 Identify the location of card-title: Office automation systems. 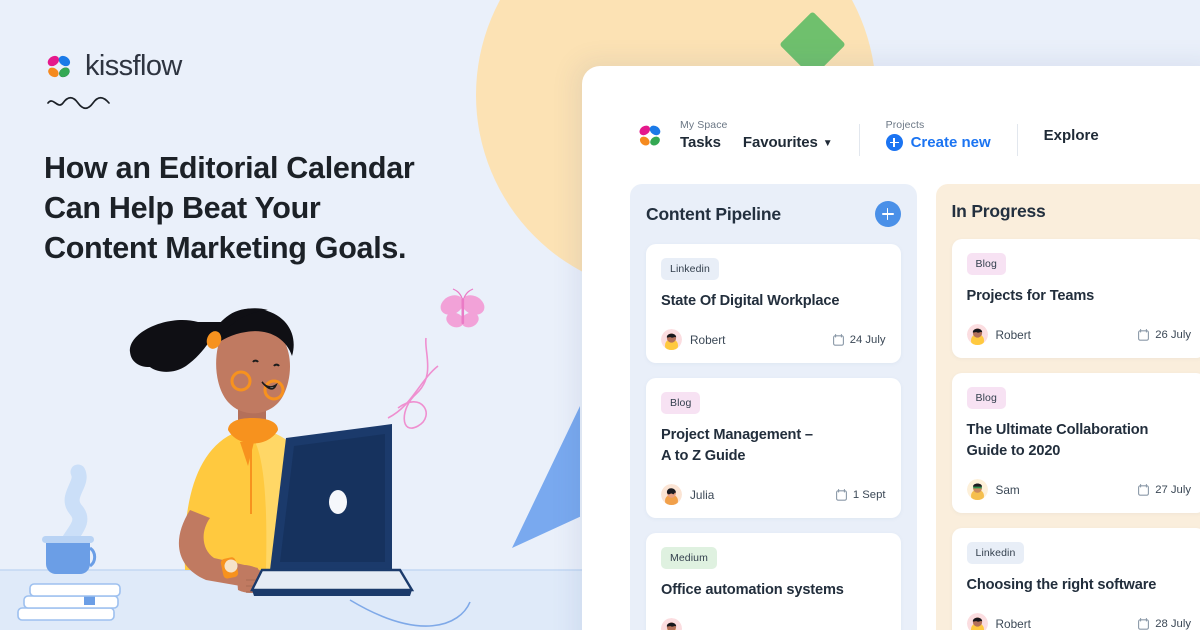
(752, 590).